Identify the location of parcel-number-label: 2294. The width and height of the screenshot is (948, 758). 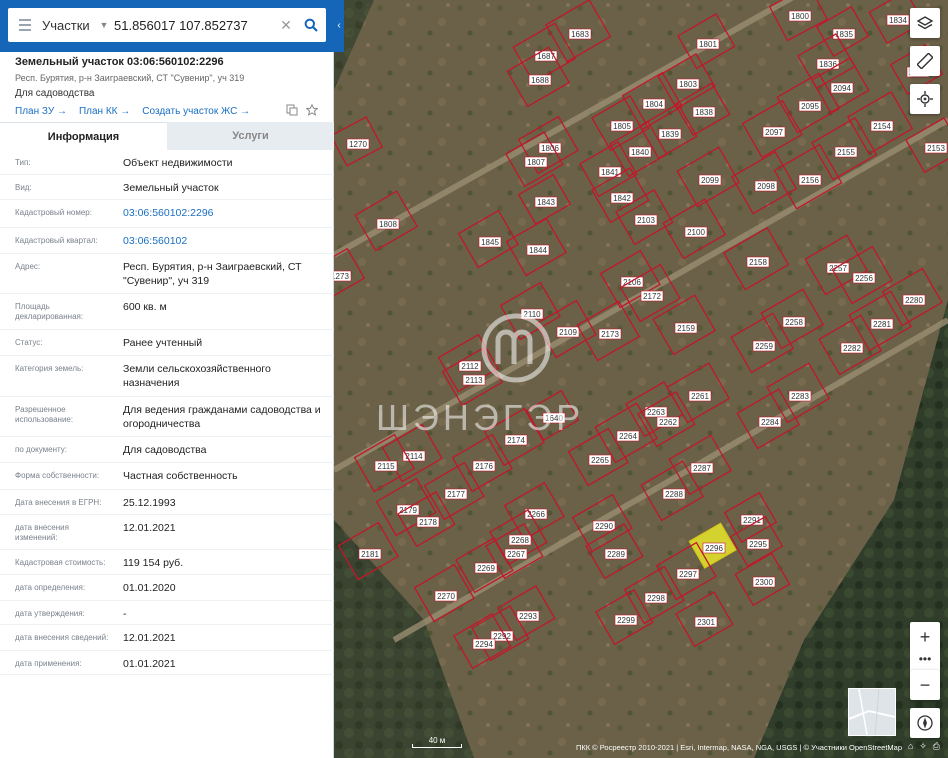
(484, 644).